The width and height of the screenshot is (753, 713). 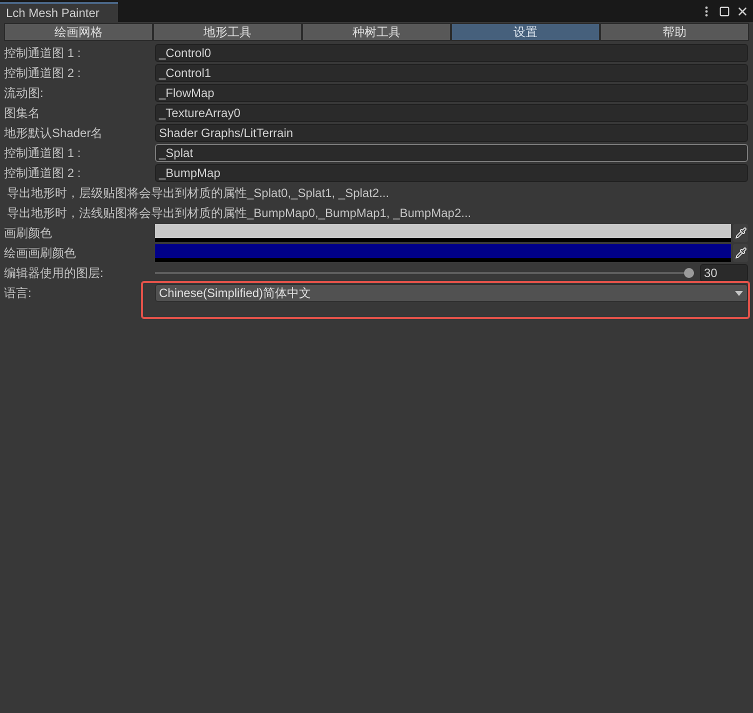 What do you see at coordinates (451, 173) in the screenshot?
I see `text-field: _BumpMap` at bounding box center [451, 173].